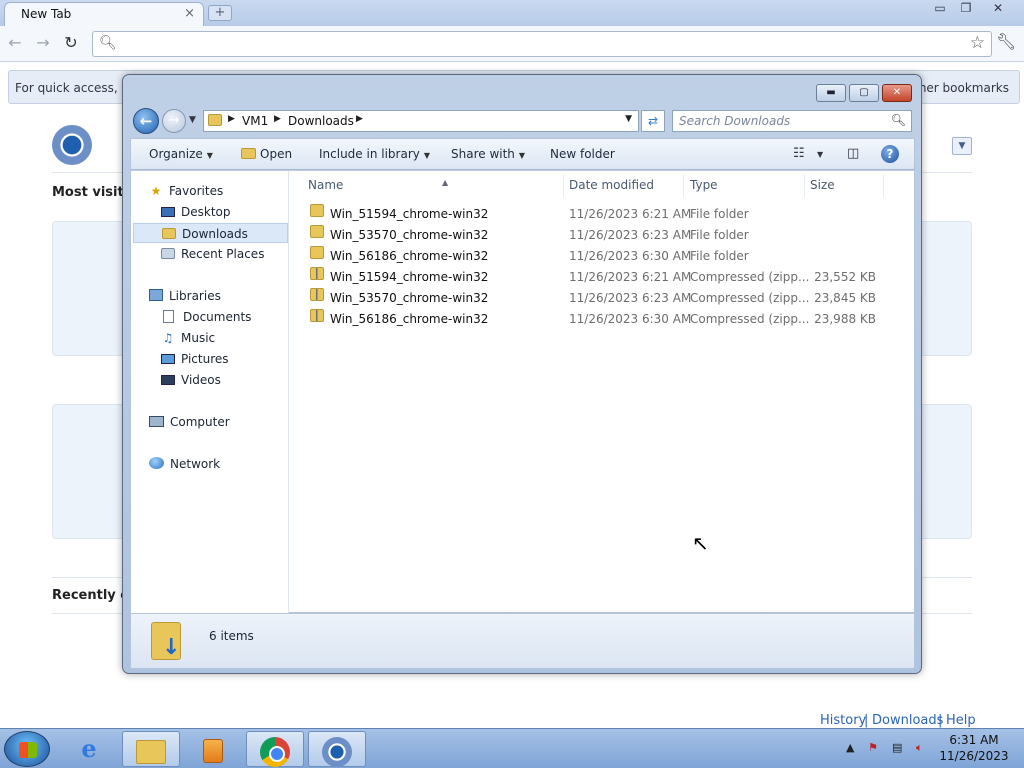 The width and height of the screenshot is (1024, 768). Describe the element at coordinates (831, 93) in the screenshot. I see `explorer-minimize-button: ▬` at that location.